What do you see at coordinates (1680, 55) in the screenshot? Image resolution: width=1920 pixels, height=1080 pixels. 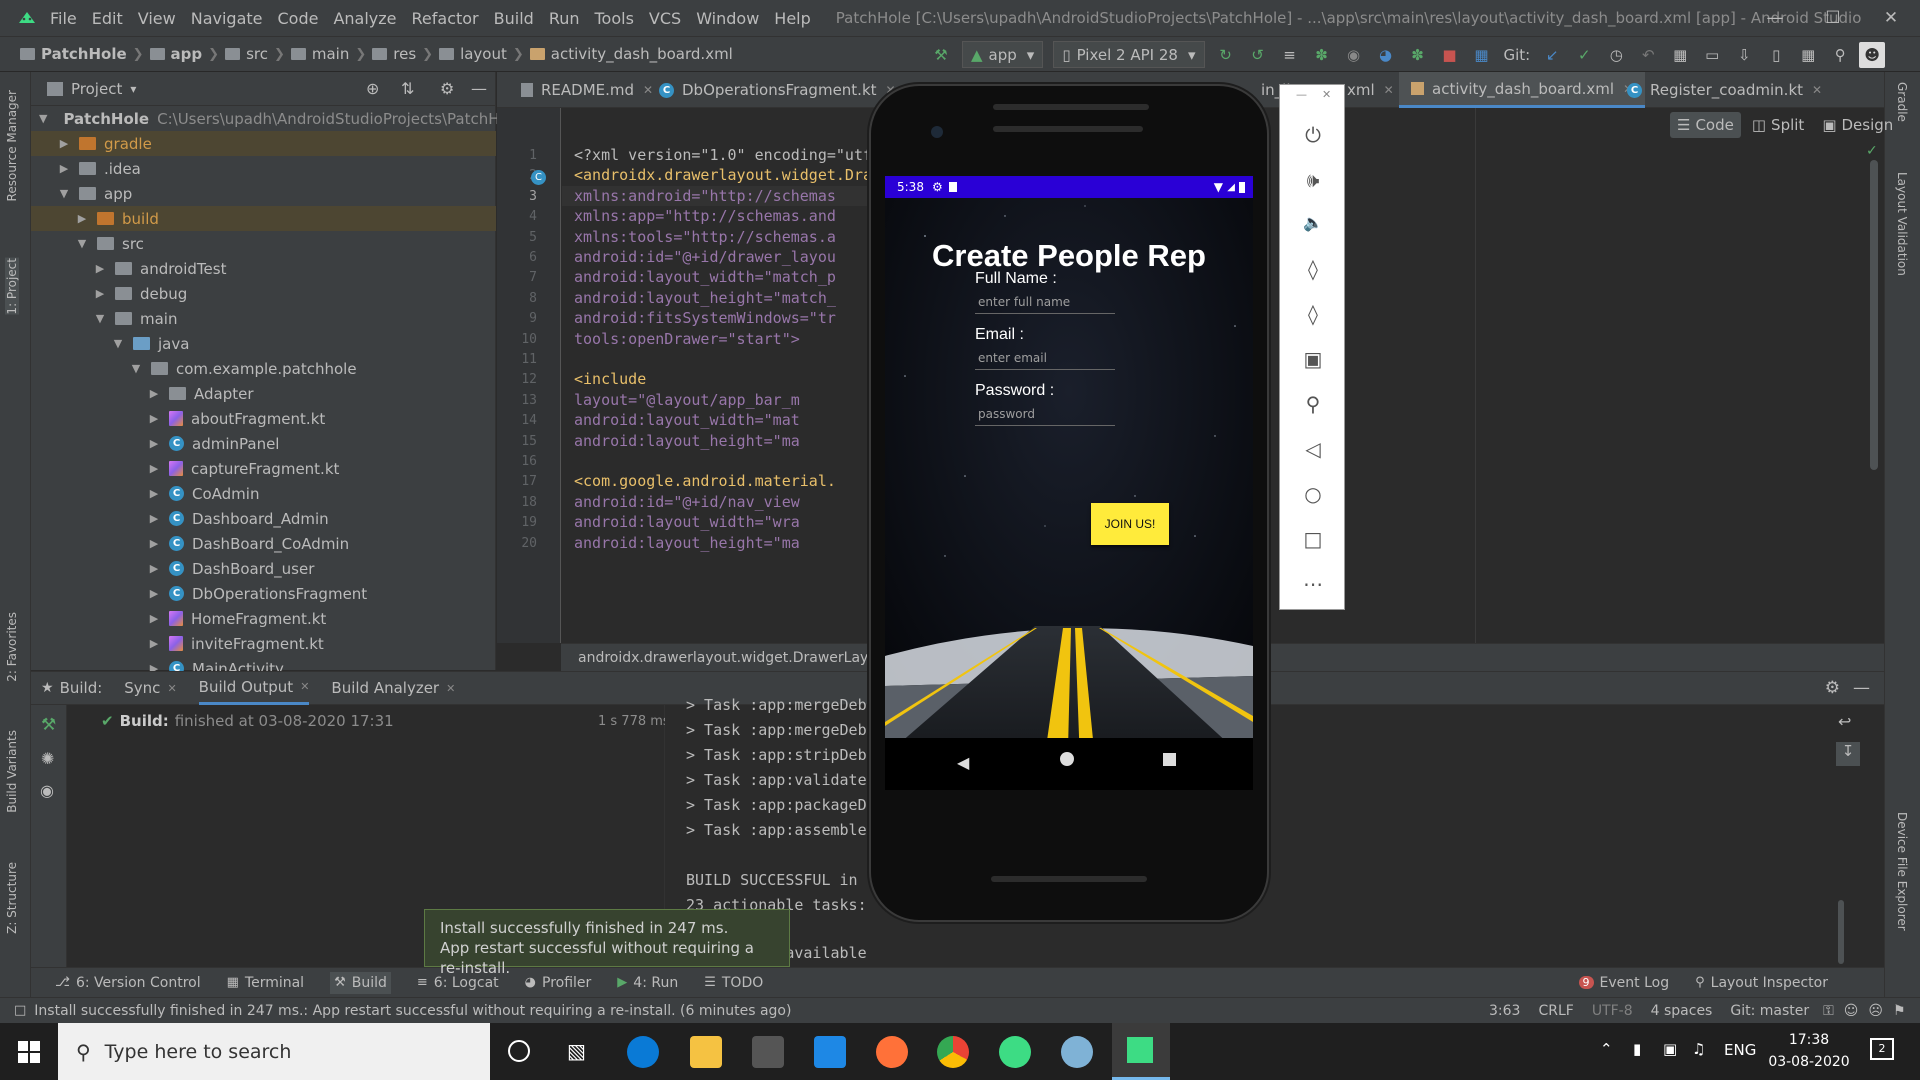 I see `project-structure-icon: ▦` at bounding box center [1680, 55].